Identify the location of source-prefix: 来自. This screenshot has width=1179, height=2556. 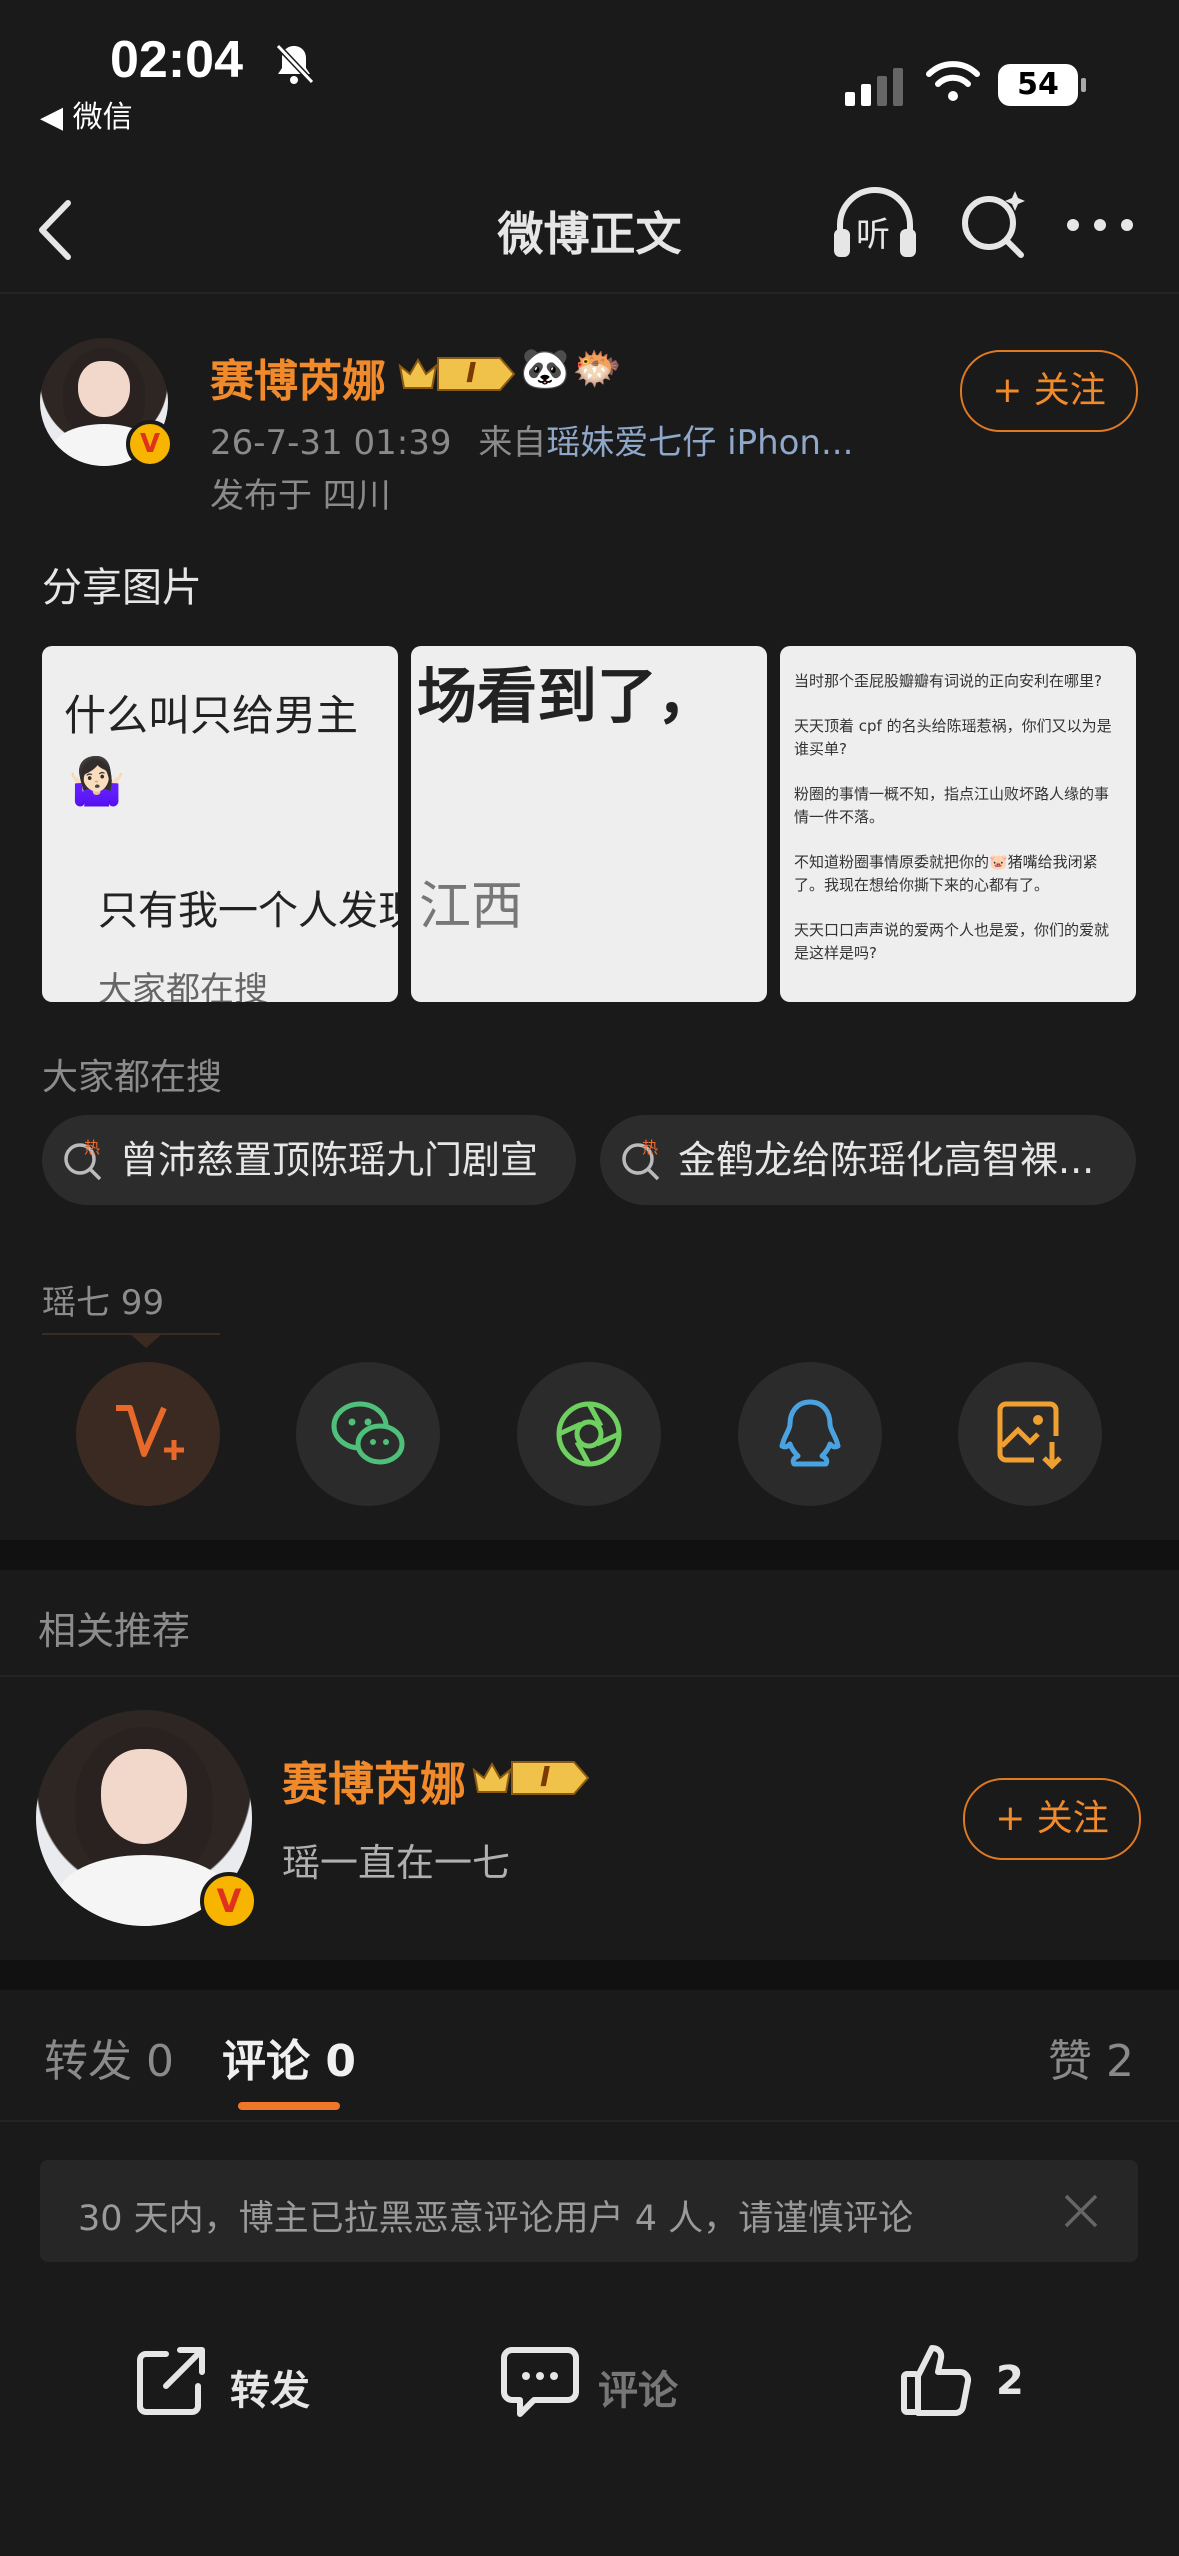
(512, 443).